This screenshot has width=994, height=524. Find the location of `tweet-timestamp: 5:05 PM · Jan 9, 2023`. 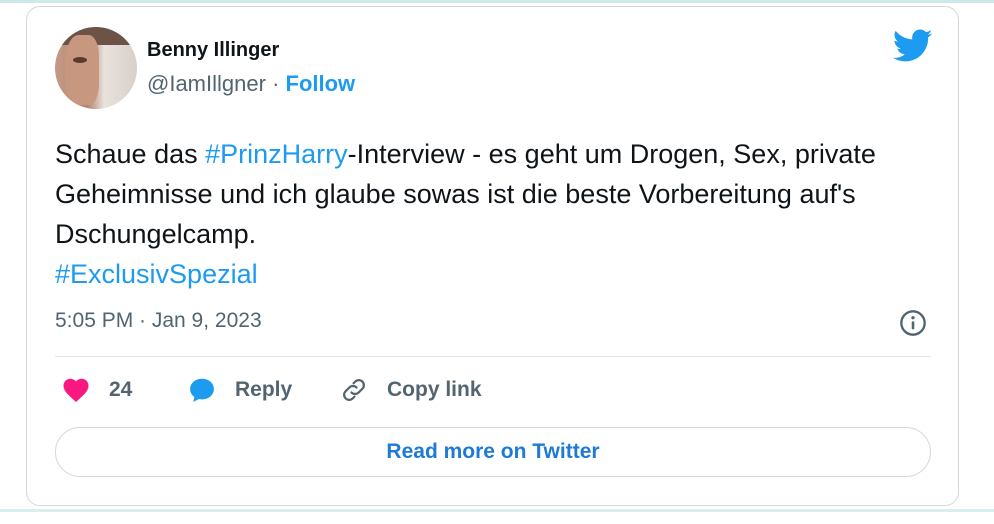

tweet-timestamp: 5:05 PM · Jan 9, 2023 is located at coordinates (158, 321).